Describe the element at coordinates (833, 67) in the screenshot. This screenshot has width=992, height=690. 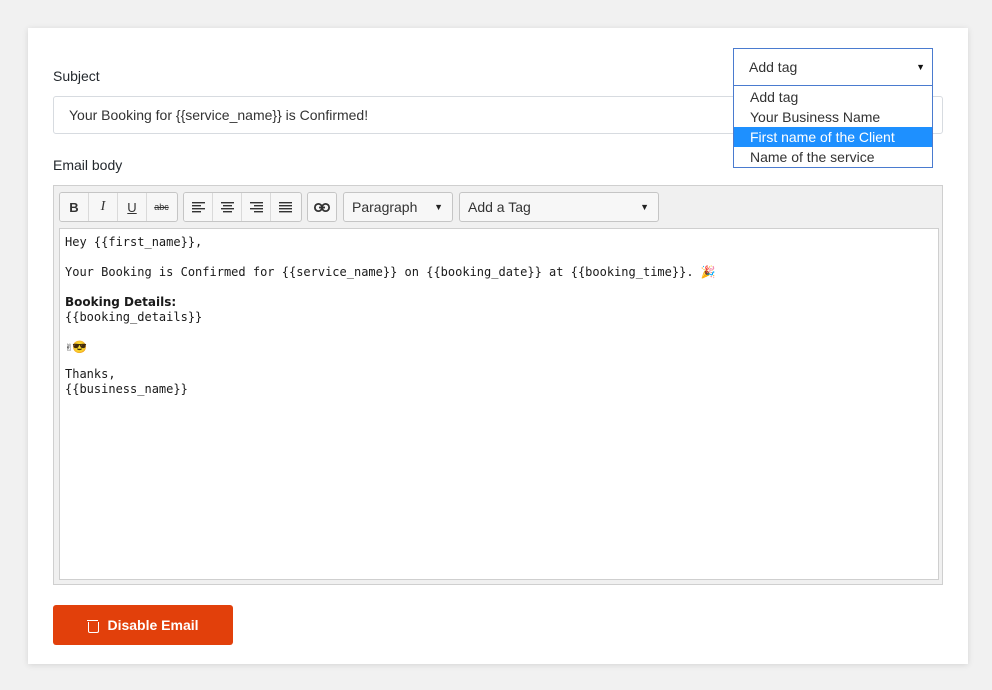
I see `add-tag-select: Add tag ▼` at that location.